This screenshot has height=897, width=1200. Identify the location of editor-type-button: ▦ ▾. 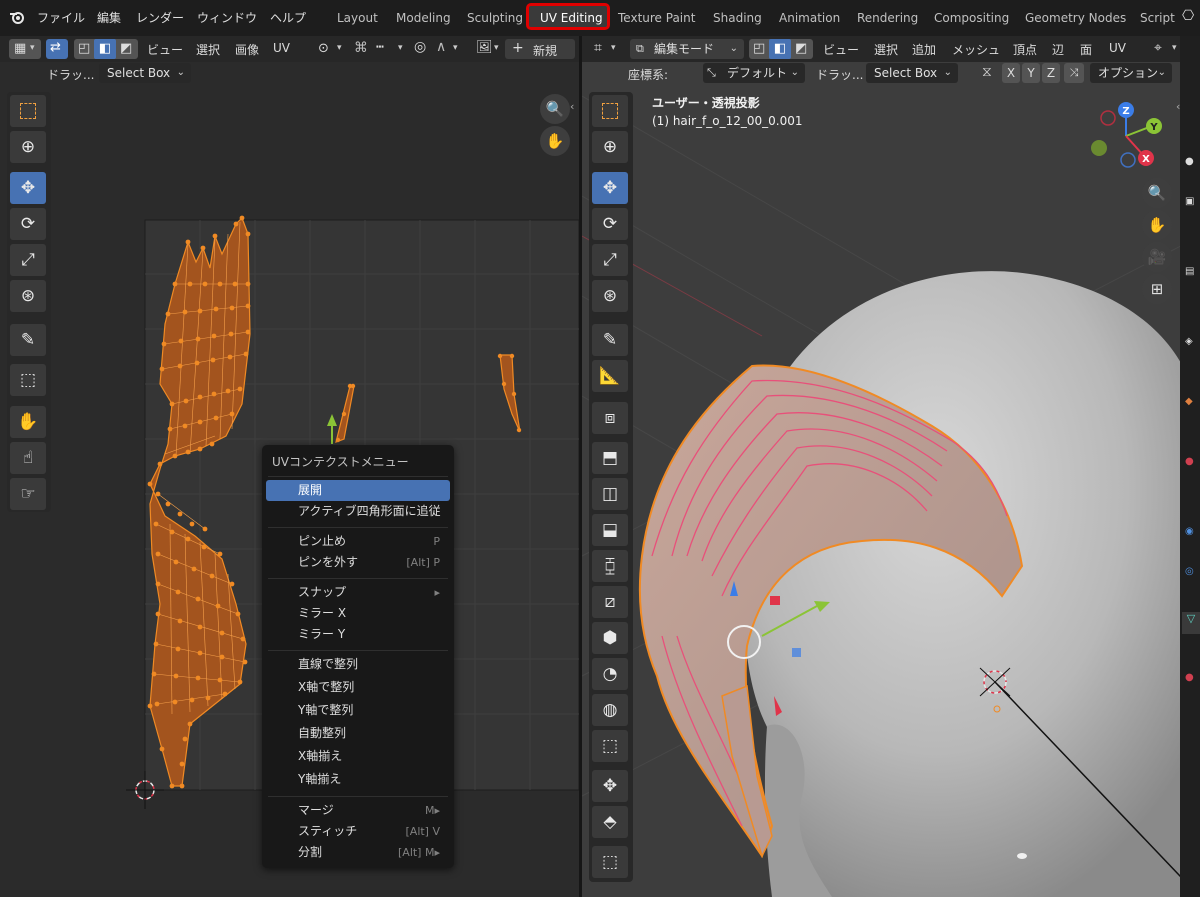
(25, 49).